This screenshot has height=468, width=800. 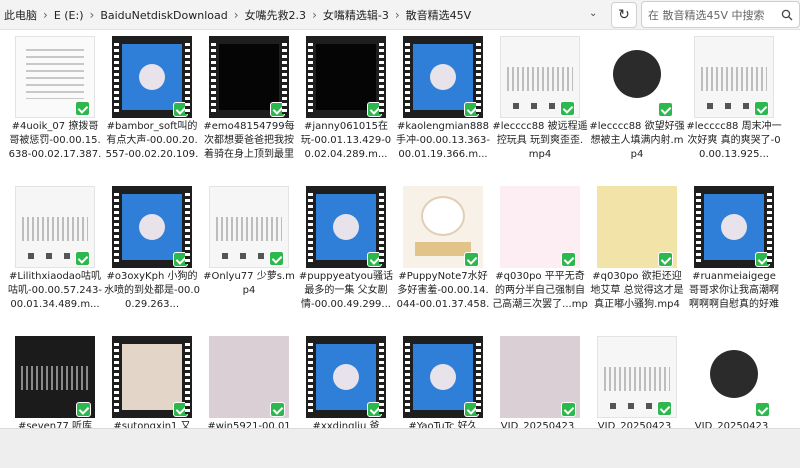 What do you see at coordinates (593, 13) in the screenshot?
I see `chevron-down-icon: ⌄` at bounding box center [593, 13].